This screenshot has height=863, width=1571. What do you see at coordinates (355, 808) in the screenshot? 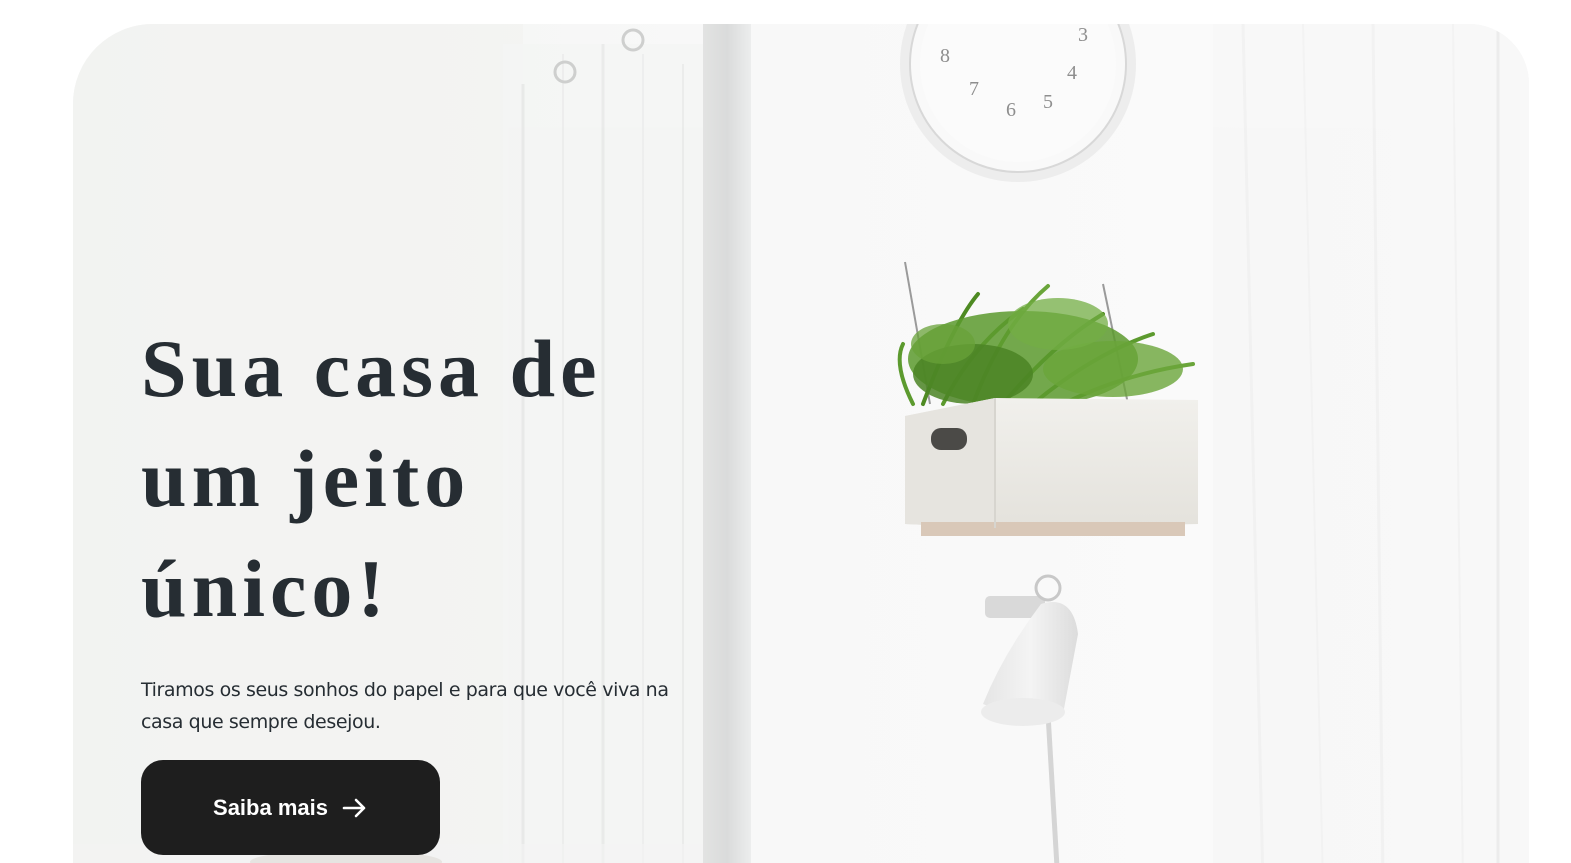
I see `arrow-right-icon` at bounding box center [355, 808].